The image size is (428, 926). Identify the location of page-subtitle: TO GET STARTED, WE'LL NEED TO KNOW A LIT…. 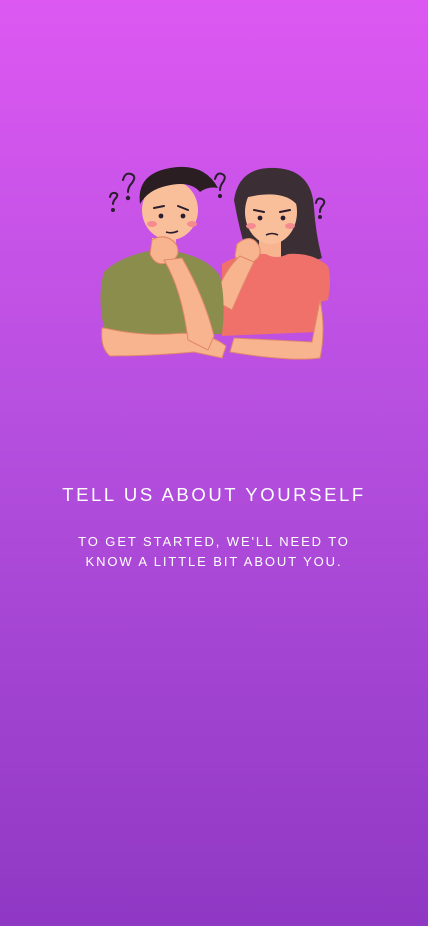
(214, 551).